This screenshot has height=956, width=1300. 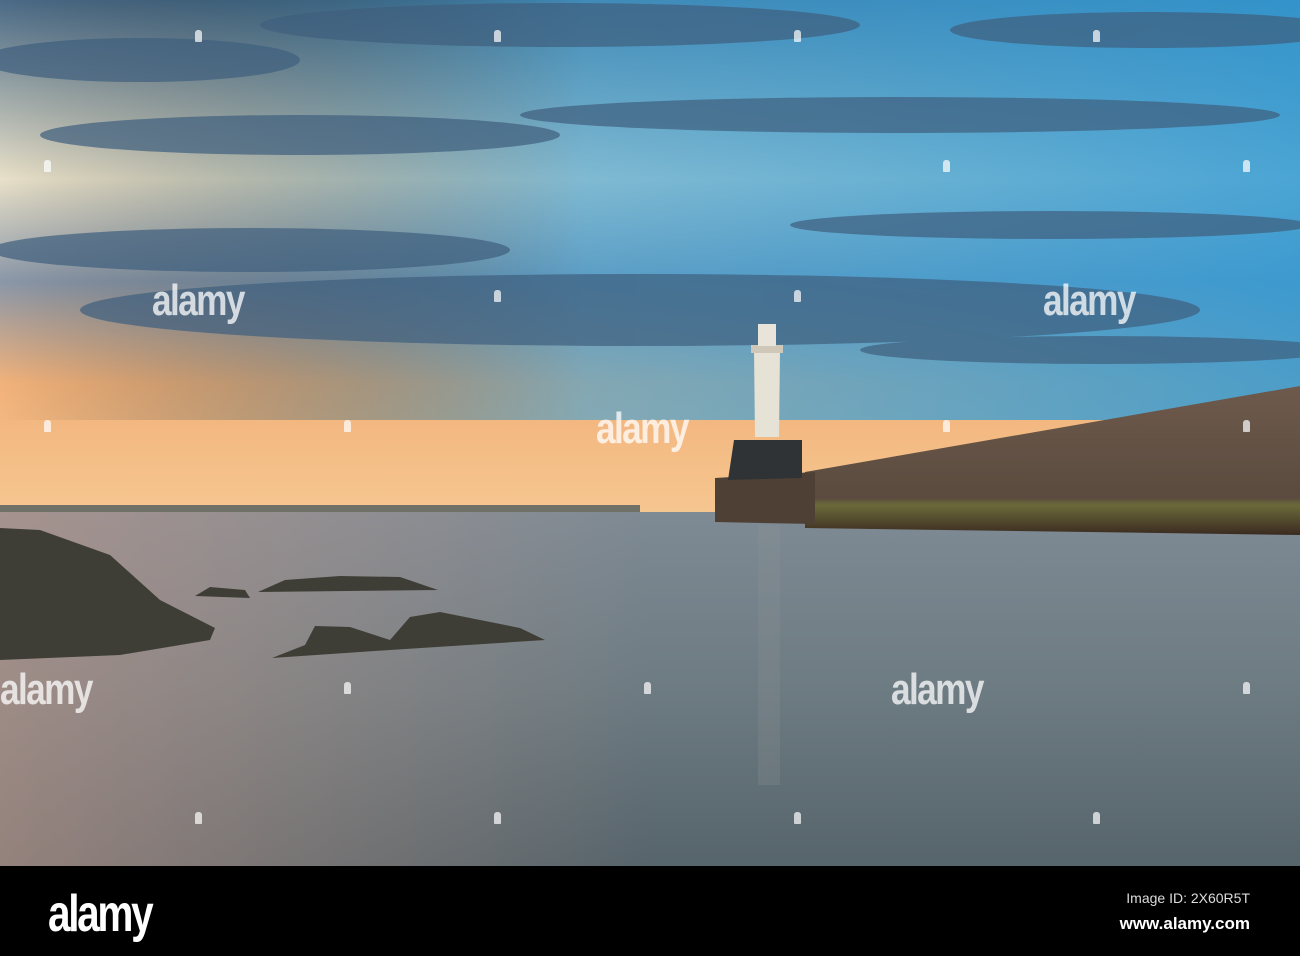 What do you see at coordinates (1184, 923) in the screenshot?
I see `site-url: www.alamy.com` at bounding box center [1184, 923].